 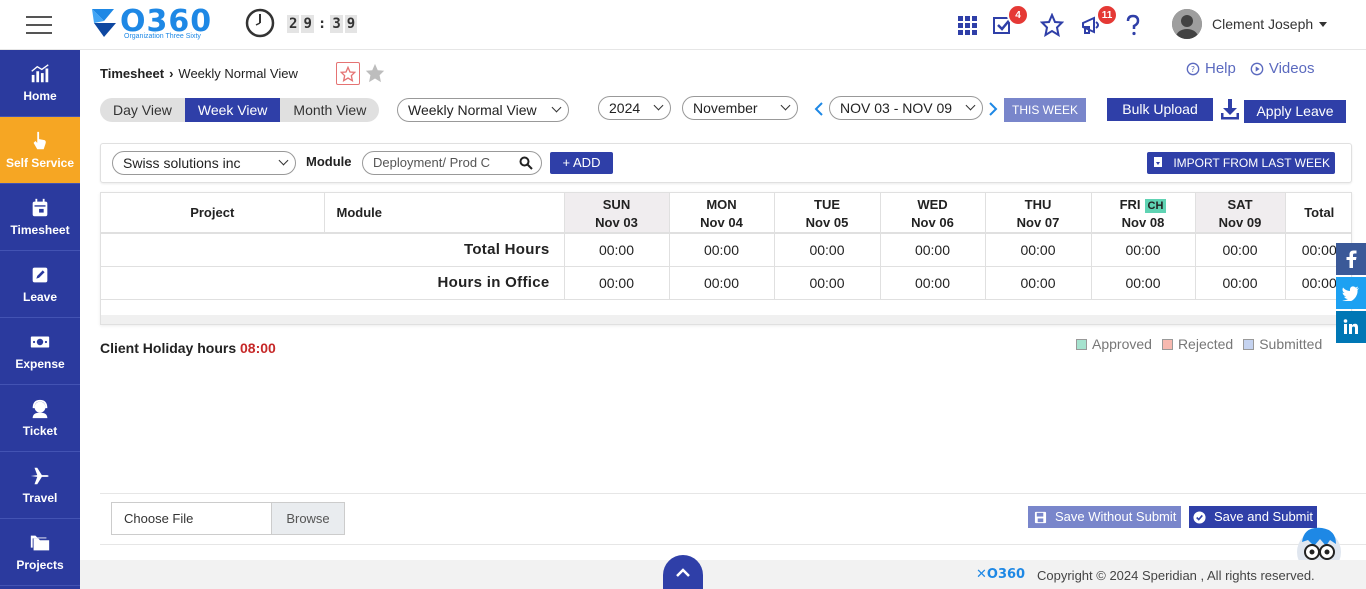 I want to click on apply-leave-button: Apply Leave, so click(x=1295, y=111).